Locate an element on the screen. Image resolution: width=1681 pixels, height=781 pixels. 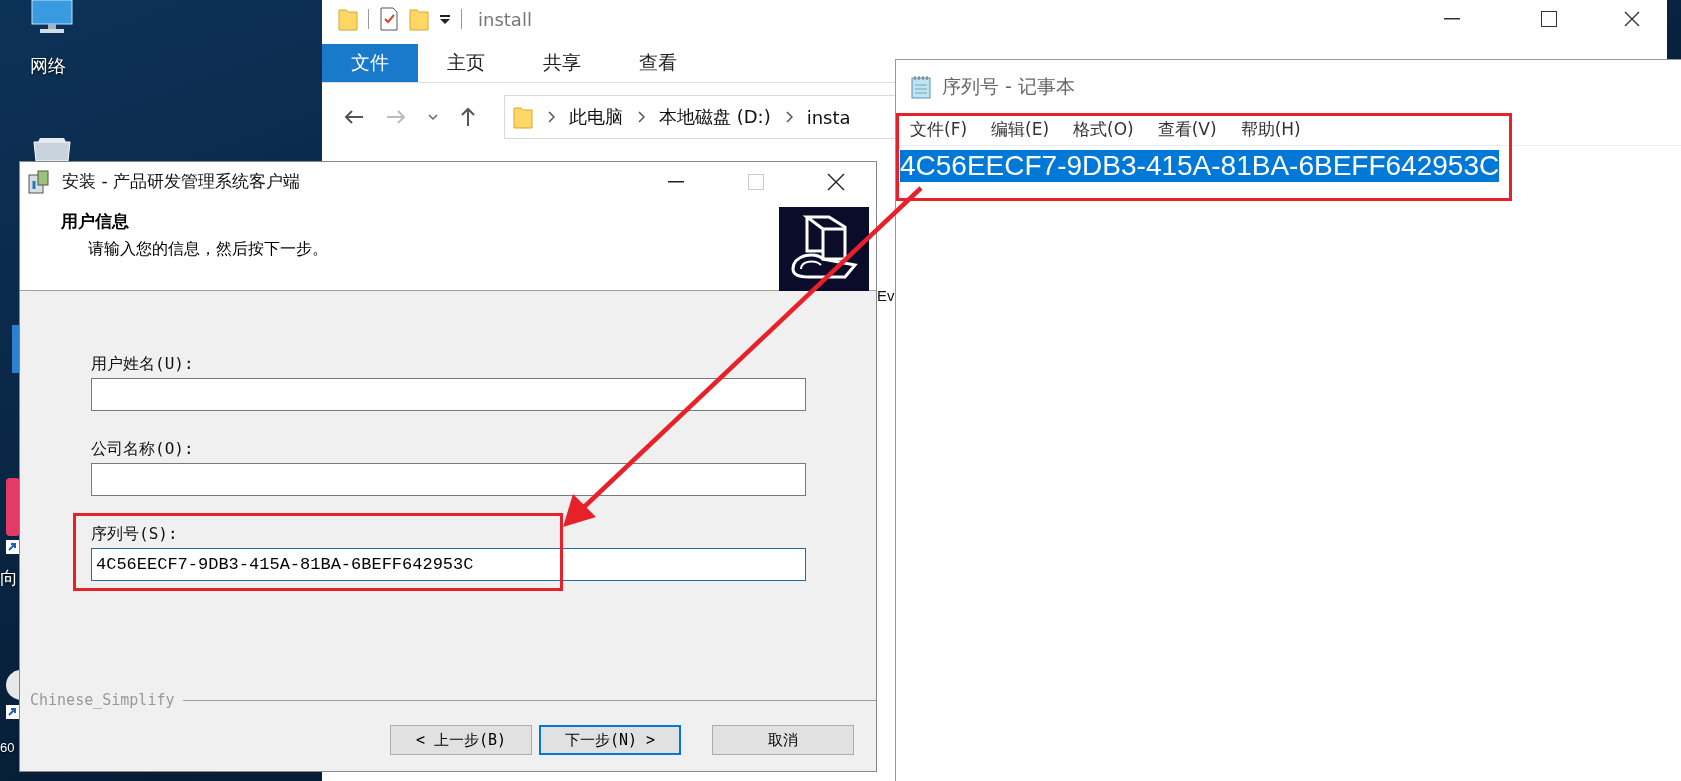
breadcrumb-item: 此电脑 is located at coordinates (596, 117).